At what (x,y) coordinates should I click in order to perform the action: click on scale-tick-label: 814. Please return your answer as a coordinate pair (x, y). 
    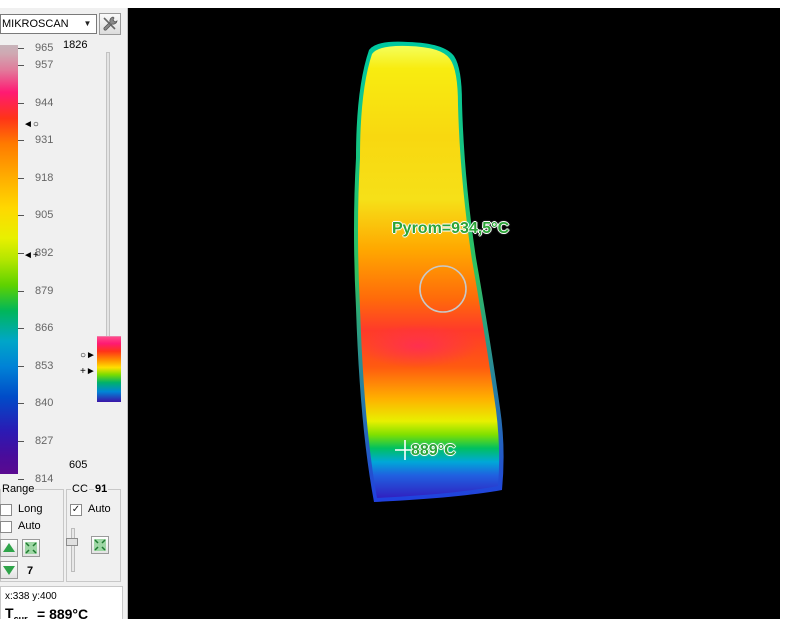
    Looking at the image, I should click on (44, 478).